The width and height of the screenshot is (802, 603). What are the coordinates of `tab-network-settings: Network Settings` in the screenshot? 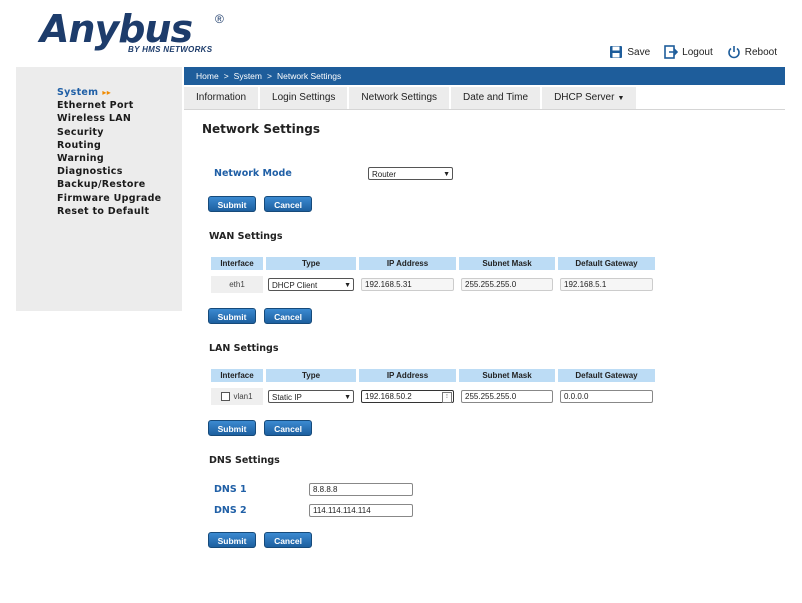 It's located at (399, 98).